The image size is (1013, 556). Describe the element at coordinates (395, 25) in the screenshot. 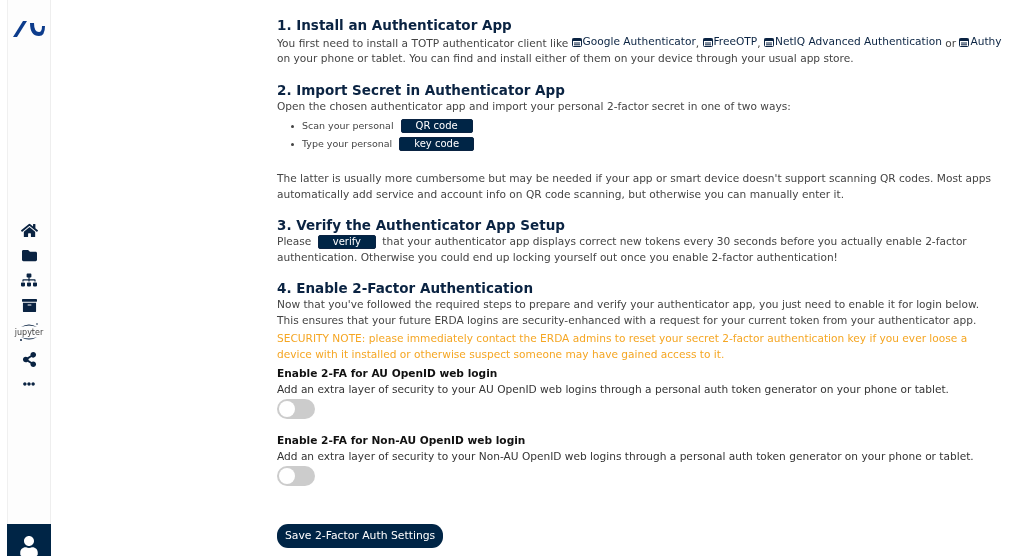

I see `section-title: 1. Install an Authenticator App` at that location.